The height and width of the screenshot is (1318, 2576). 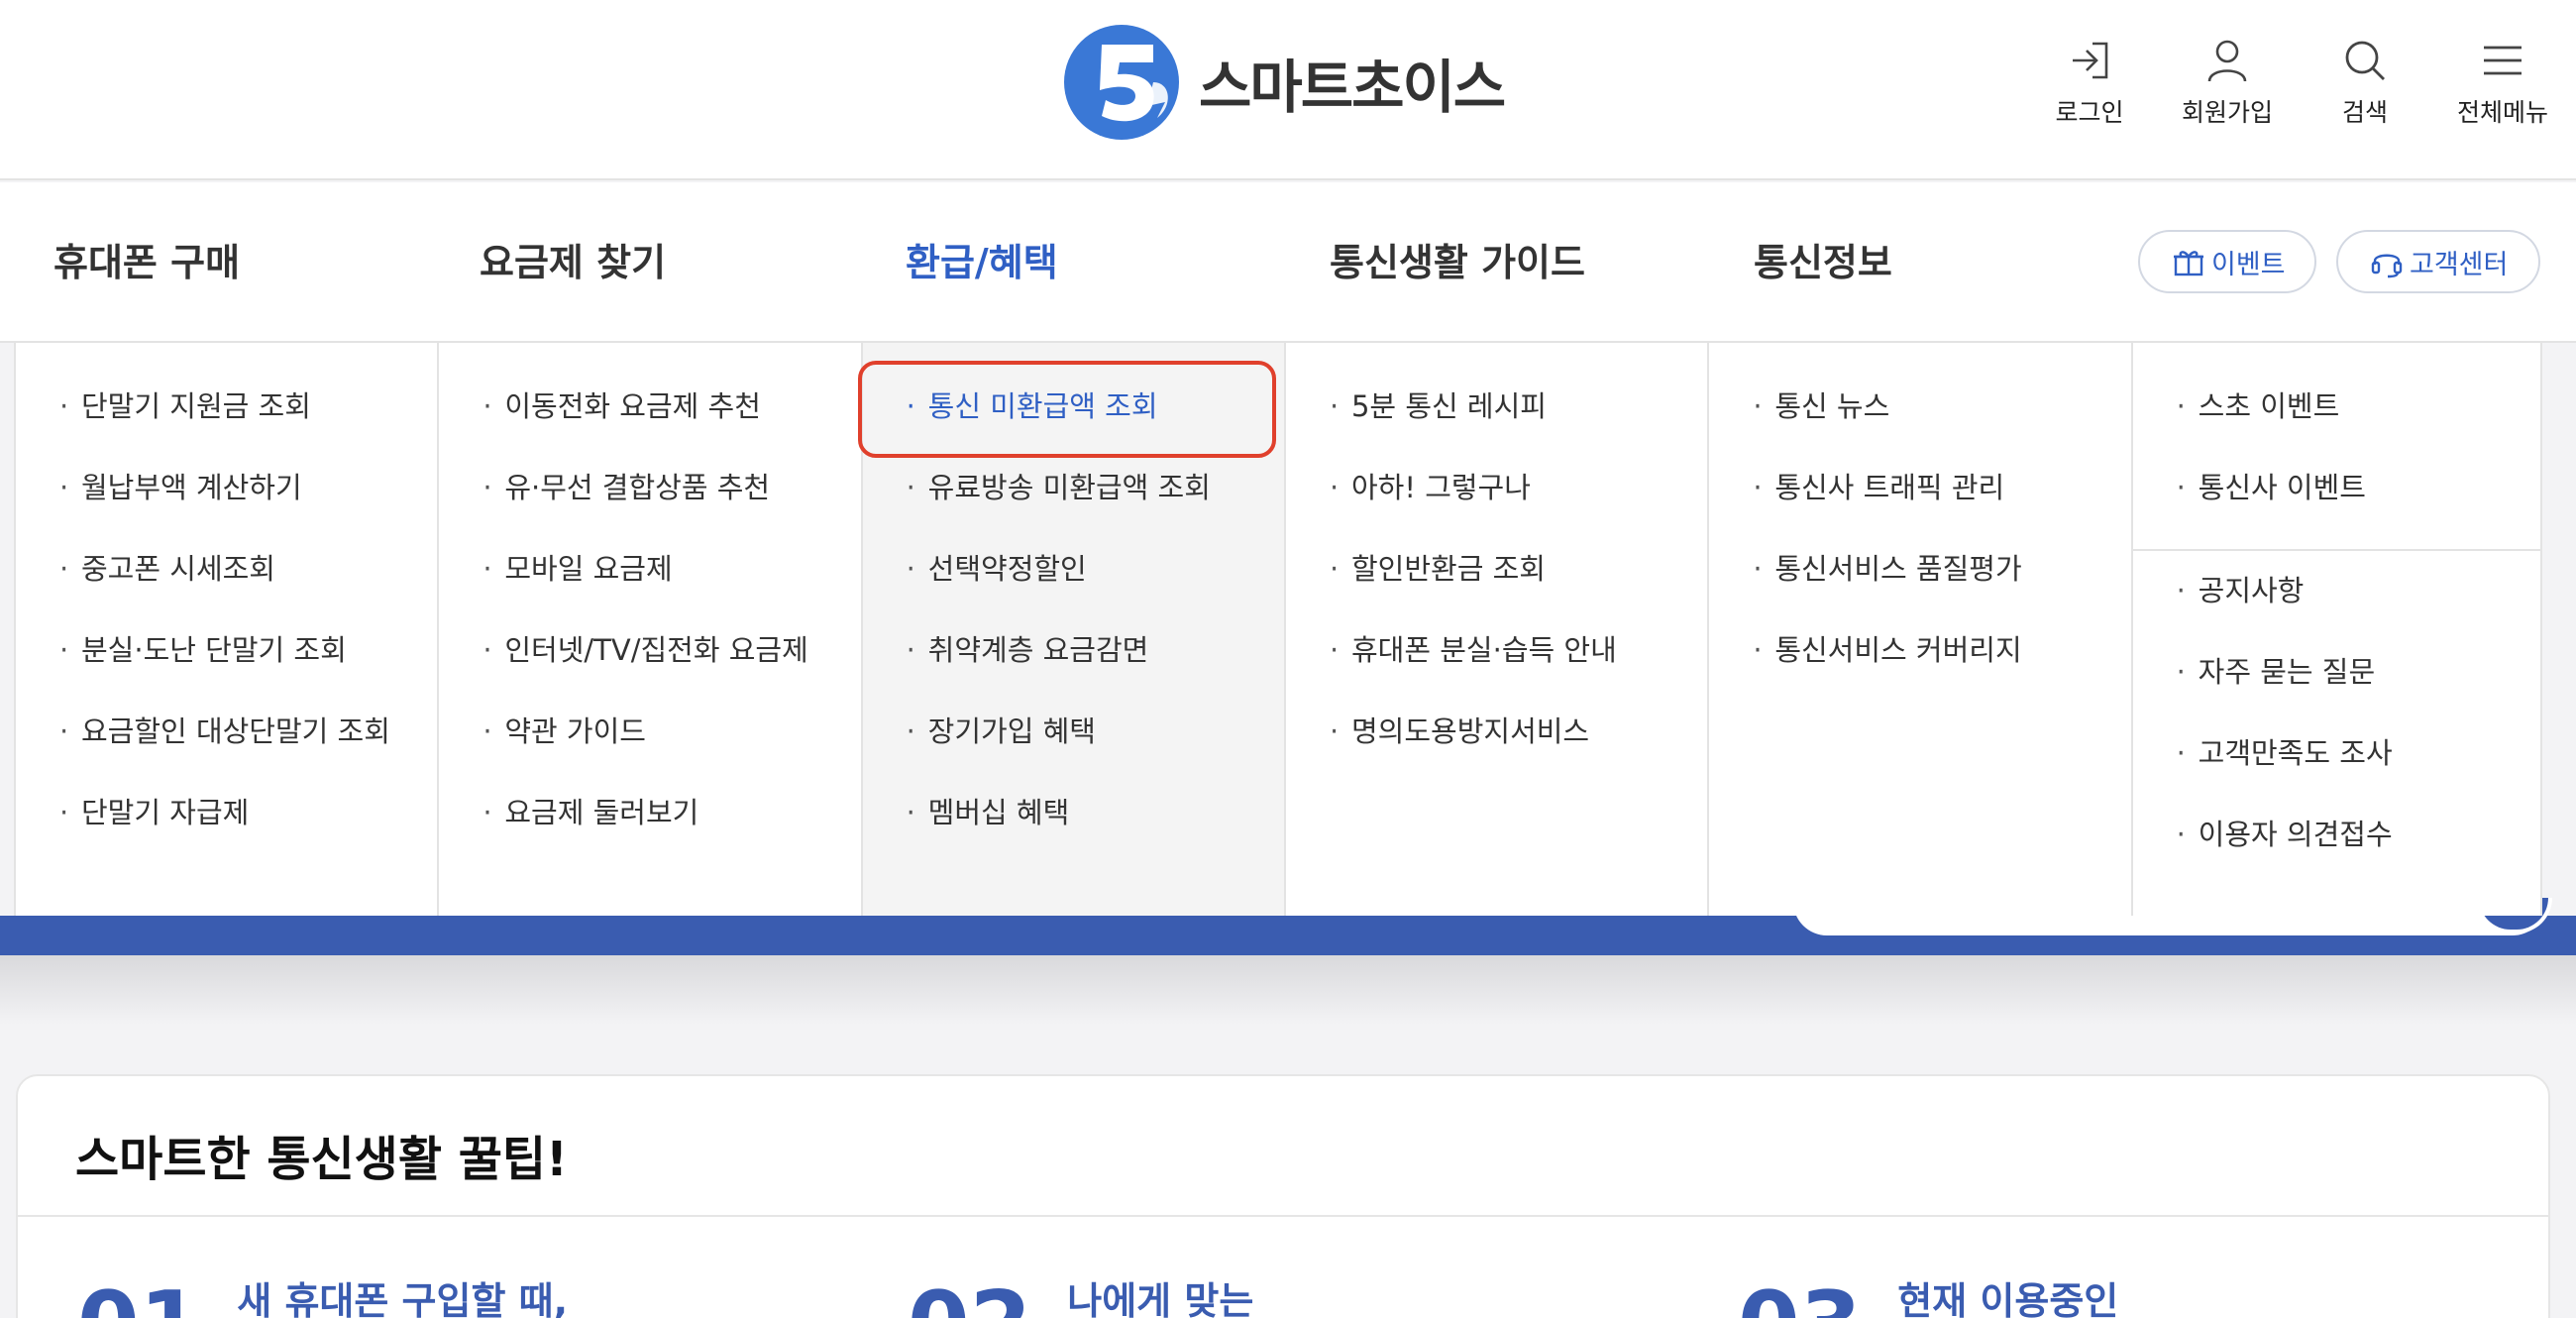 I want to click on menu-unrefunded-lookup: 통신 미환급액 조회, so click(x=1073, y=427).